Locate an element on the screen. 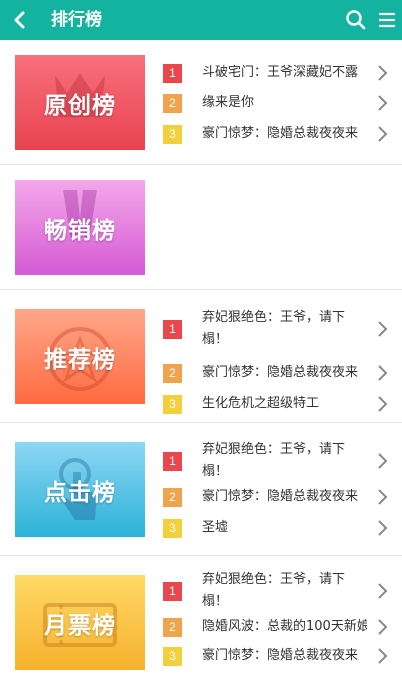 The image size is (402, 678). recommended-ranking-banner: 推荐榜 is located at coordinates (80, 356).